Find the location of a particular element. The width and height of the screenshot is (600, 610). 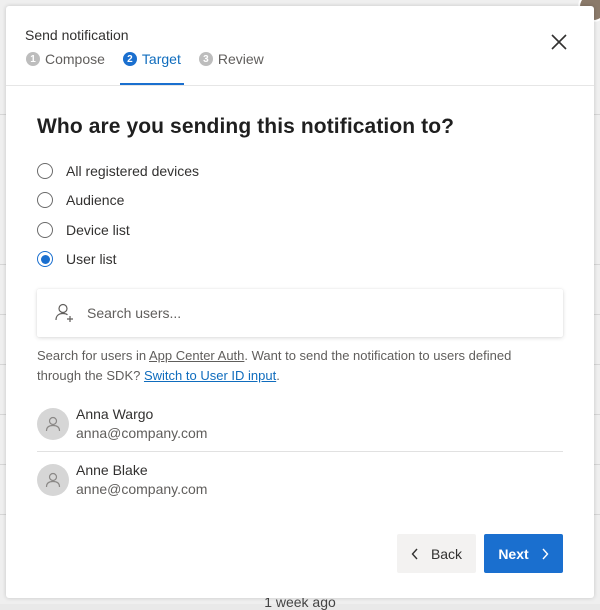

help-text: Search for users in is located at coordinates (93, 355).